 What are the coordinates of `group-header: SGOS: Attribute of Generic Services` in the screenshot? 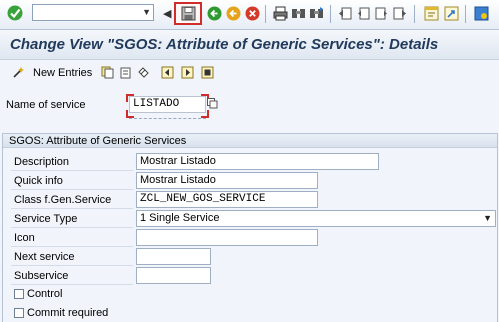 It's located at (250, 141).